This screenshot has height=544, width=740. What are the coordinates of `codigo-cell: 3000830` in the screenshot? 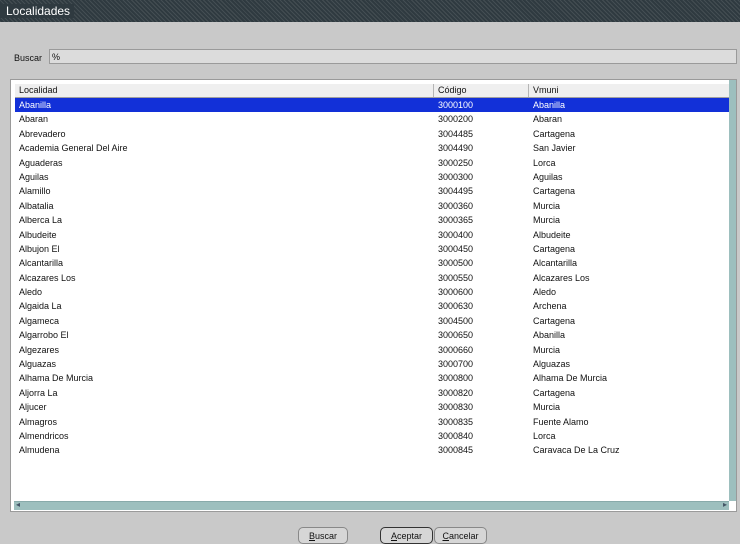 It's located at (456, 407).